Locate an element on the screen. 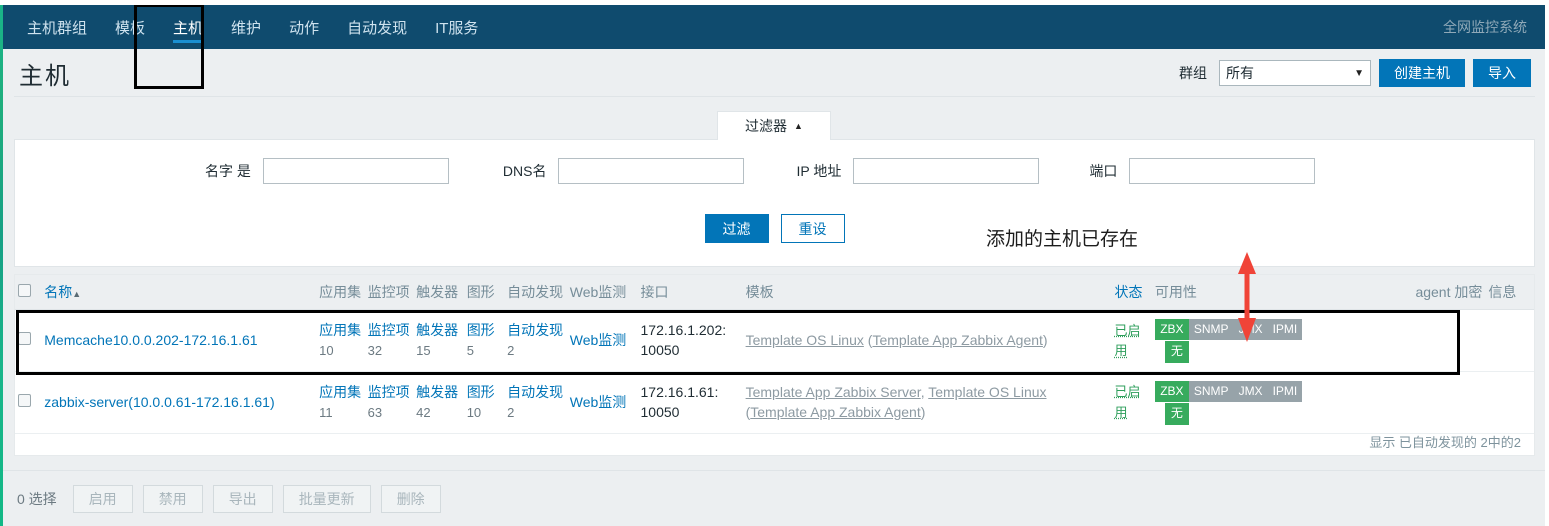  row-items-cell: 监控项 32 is located at coordinates (389, 340).